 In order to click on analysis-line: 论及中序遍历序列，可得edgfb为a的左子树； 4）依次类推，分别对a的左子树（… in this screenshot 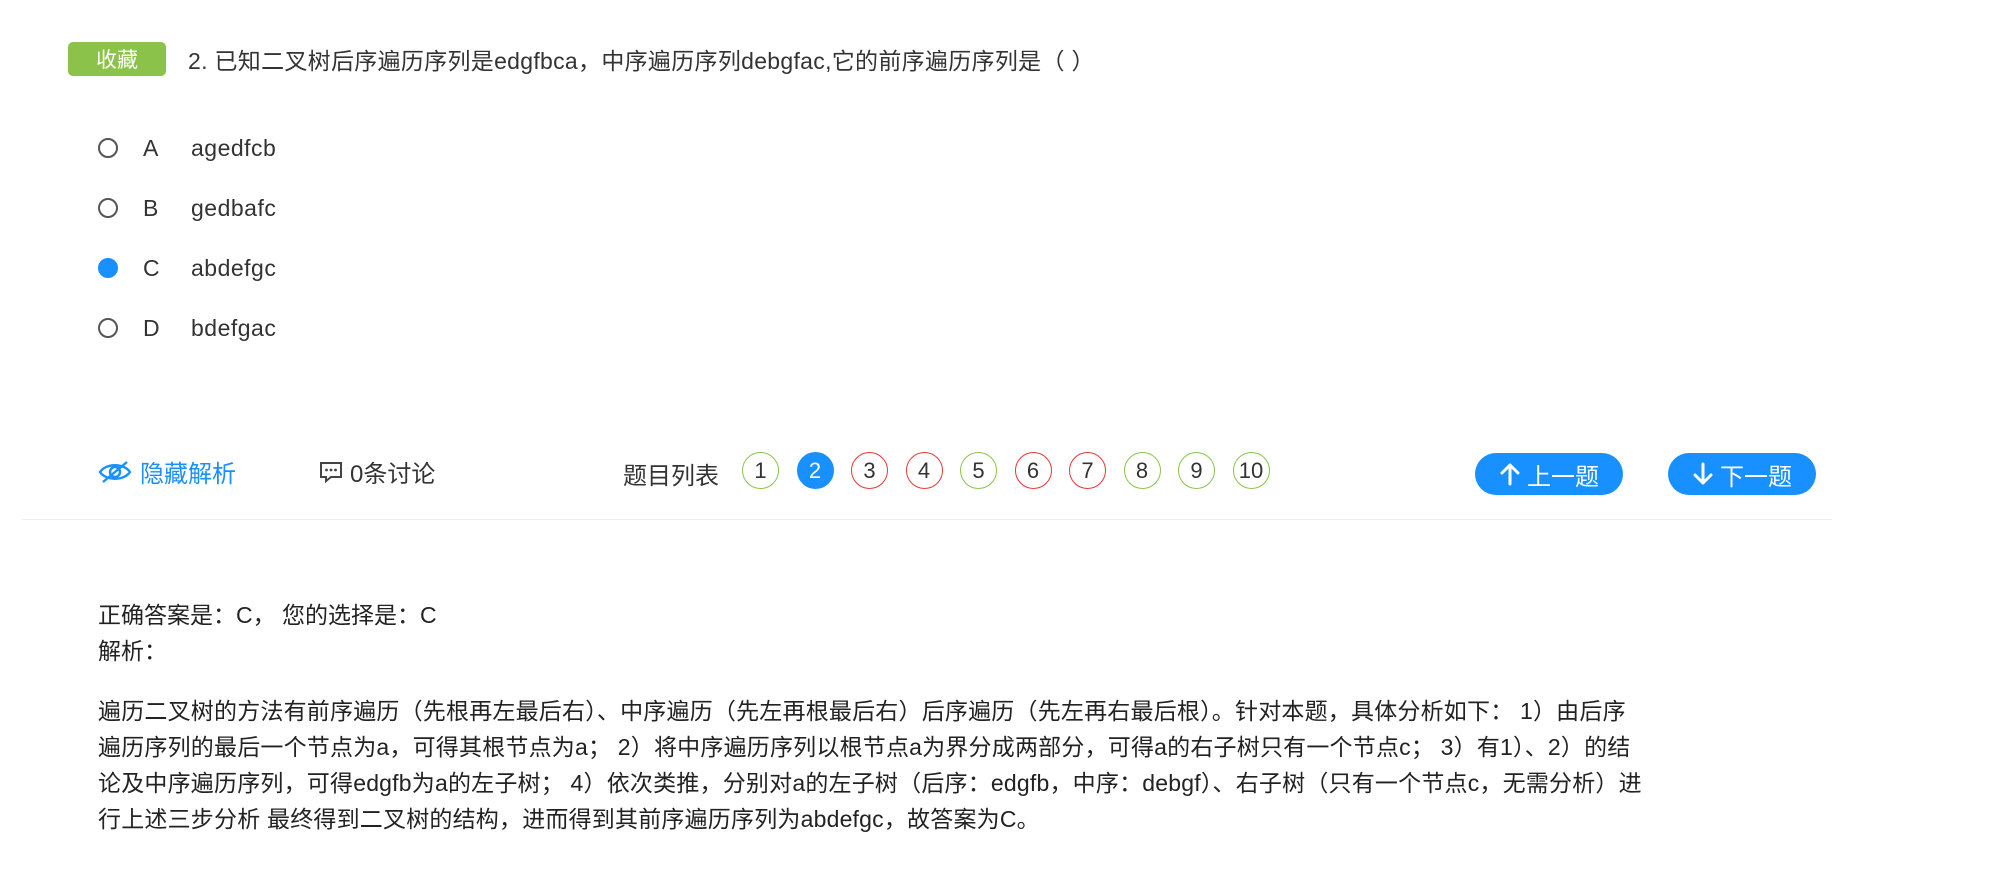, I will do `click(870, 783)`.